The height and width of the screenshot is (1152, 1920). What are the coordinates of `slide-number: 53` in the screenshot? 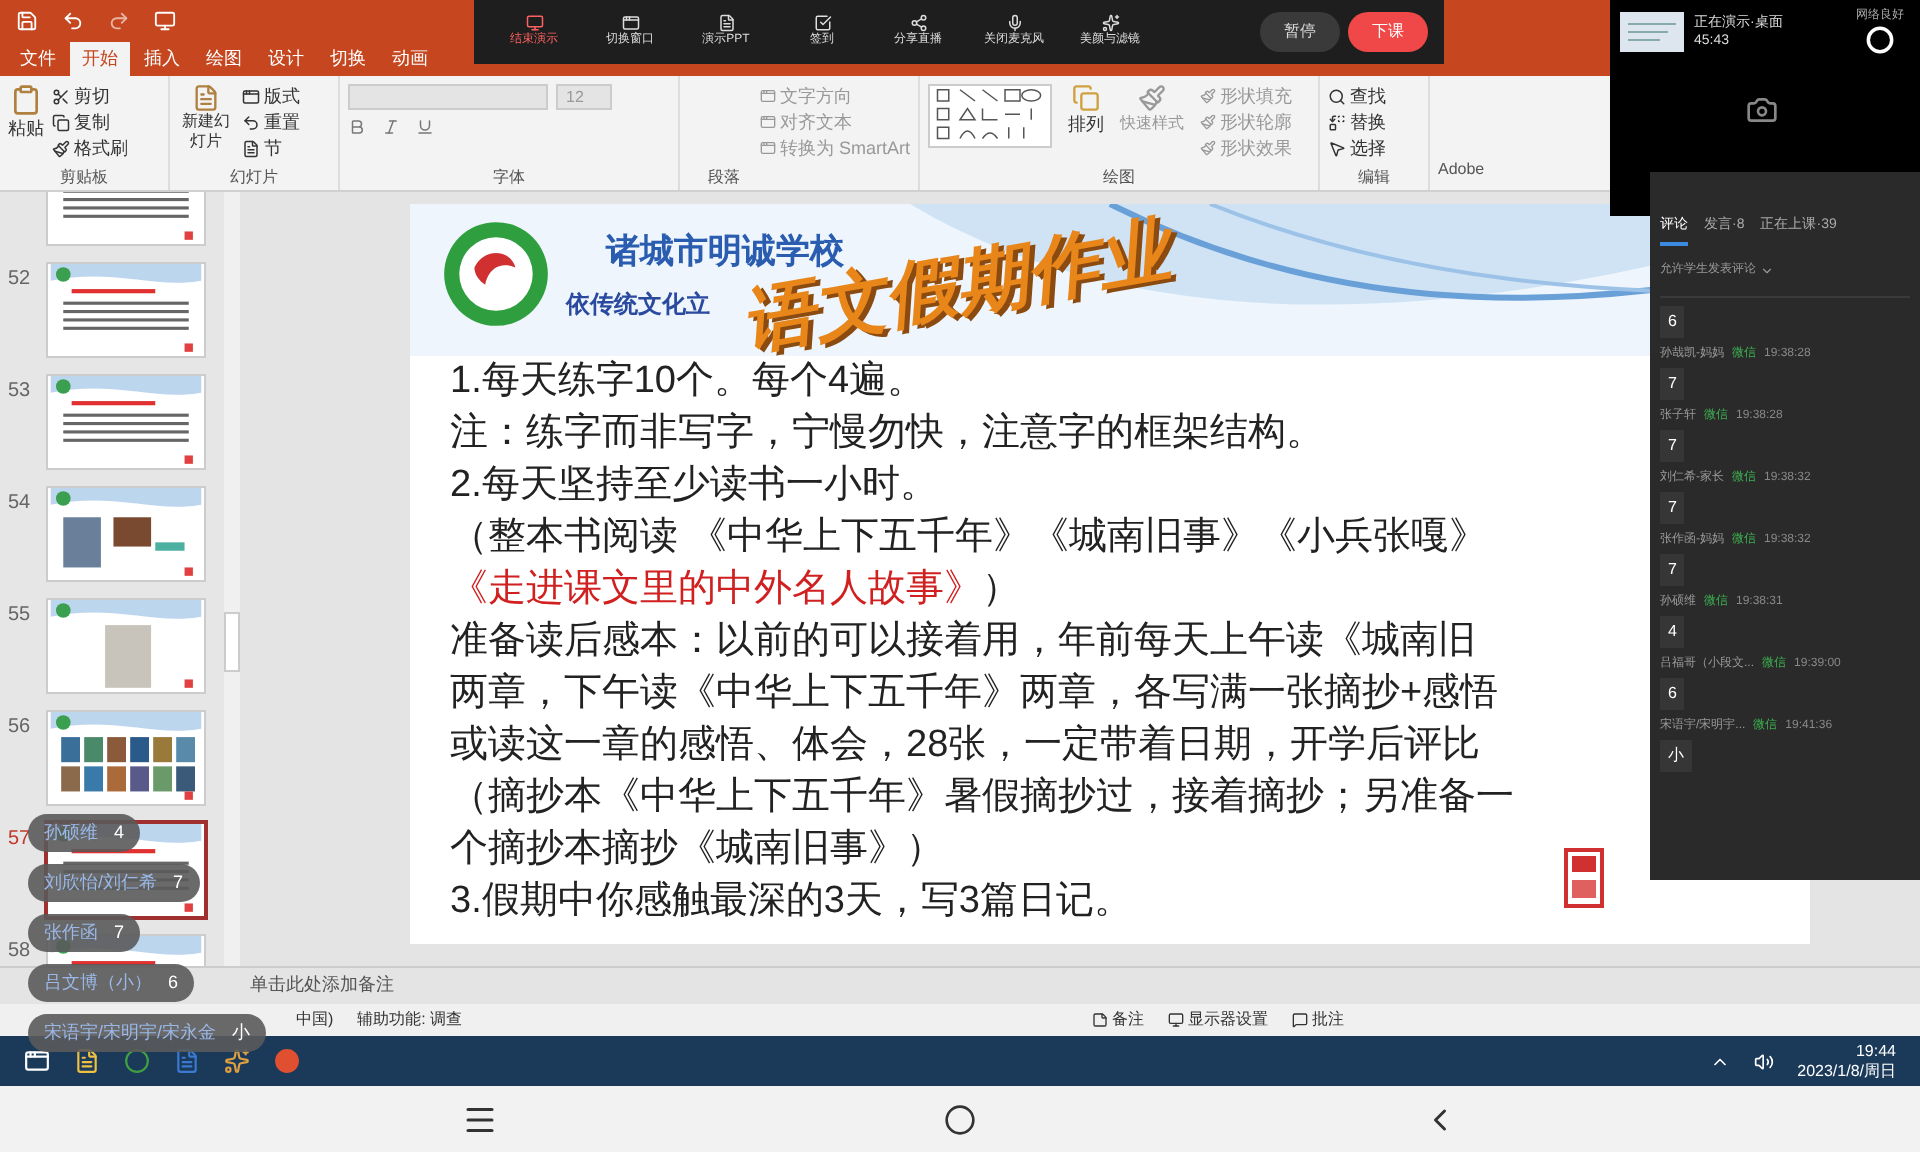 It's located at (19, 392).